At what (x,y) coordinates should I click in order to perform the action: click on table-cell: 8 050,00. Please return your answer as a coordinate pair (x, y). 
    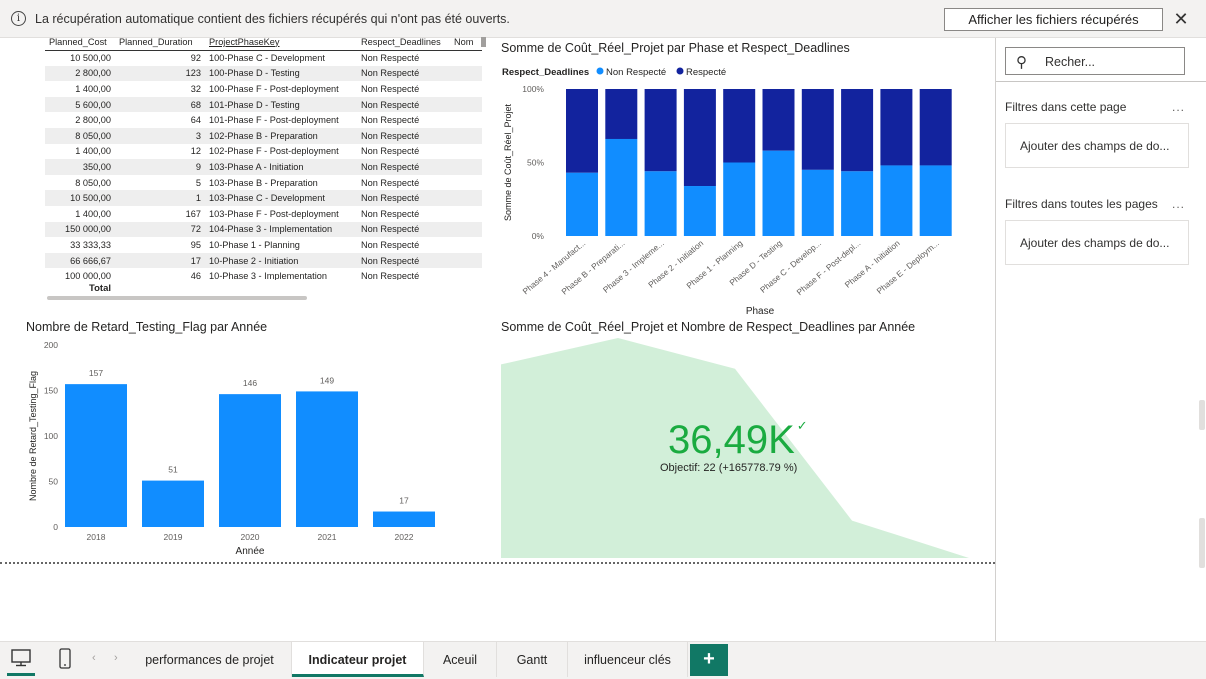
    Looking at the image, I should click on (93, 182).